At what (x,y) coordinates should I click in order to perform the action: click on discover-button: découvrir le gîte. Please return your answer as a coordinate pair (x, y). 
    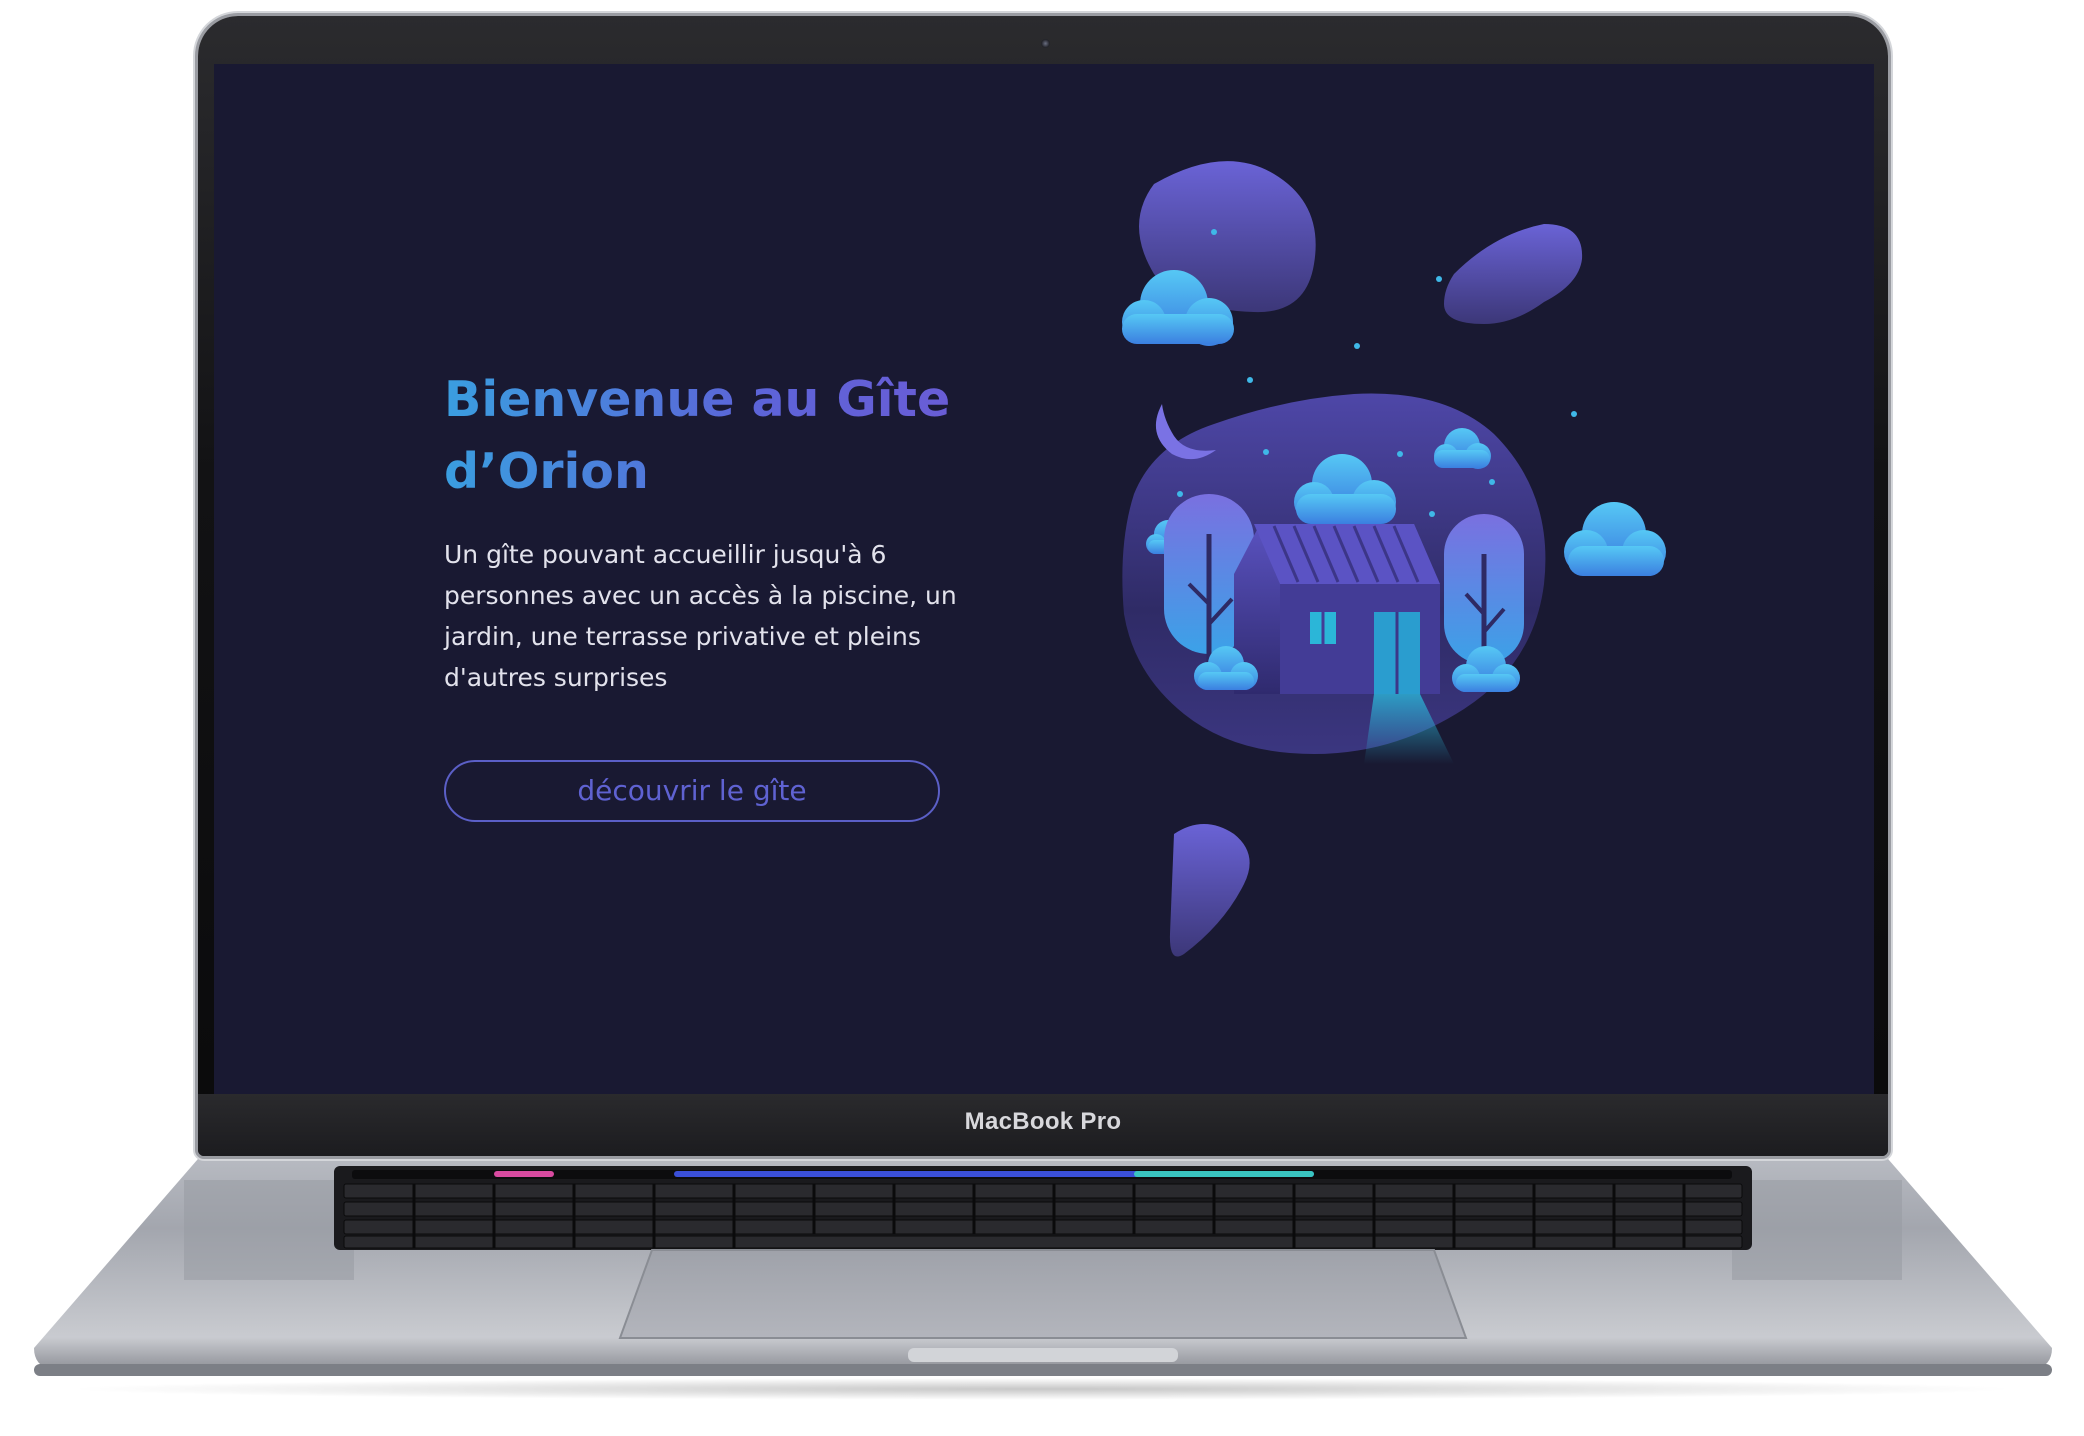
    Looking at the image, I should click on (692, 791).